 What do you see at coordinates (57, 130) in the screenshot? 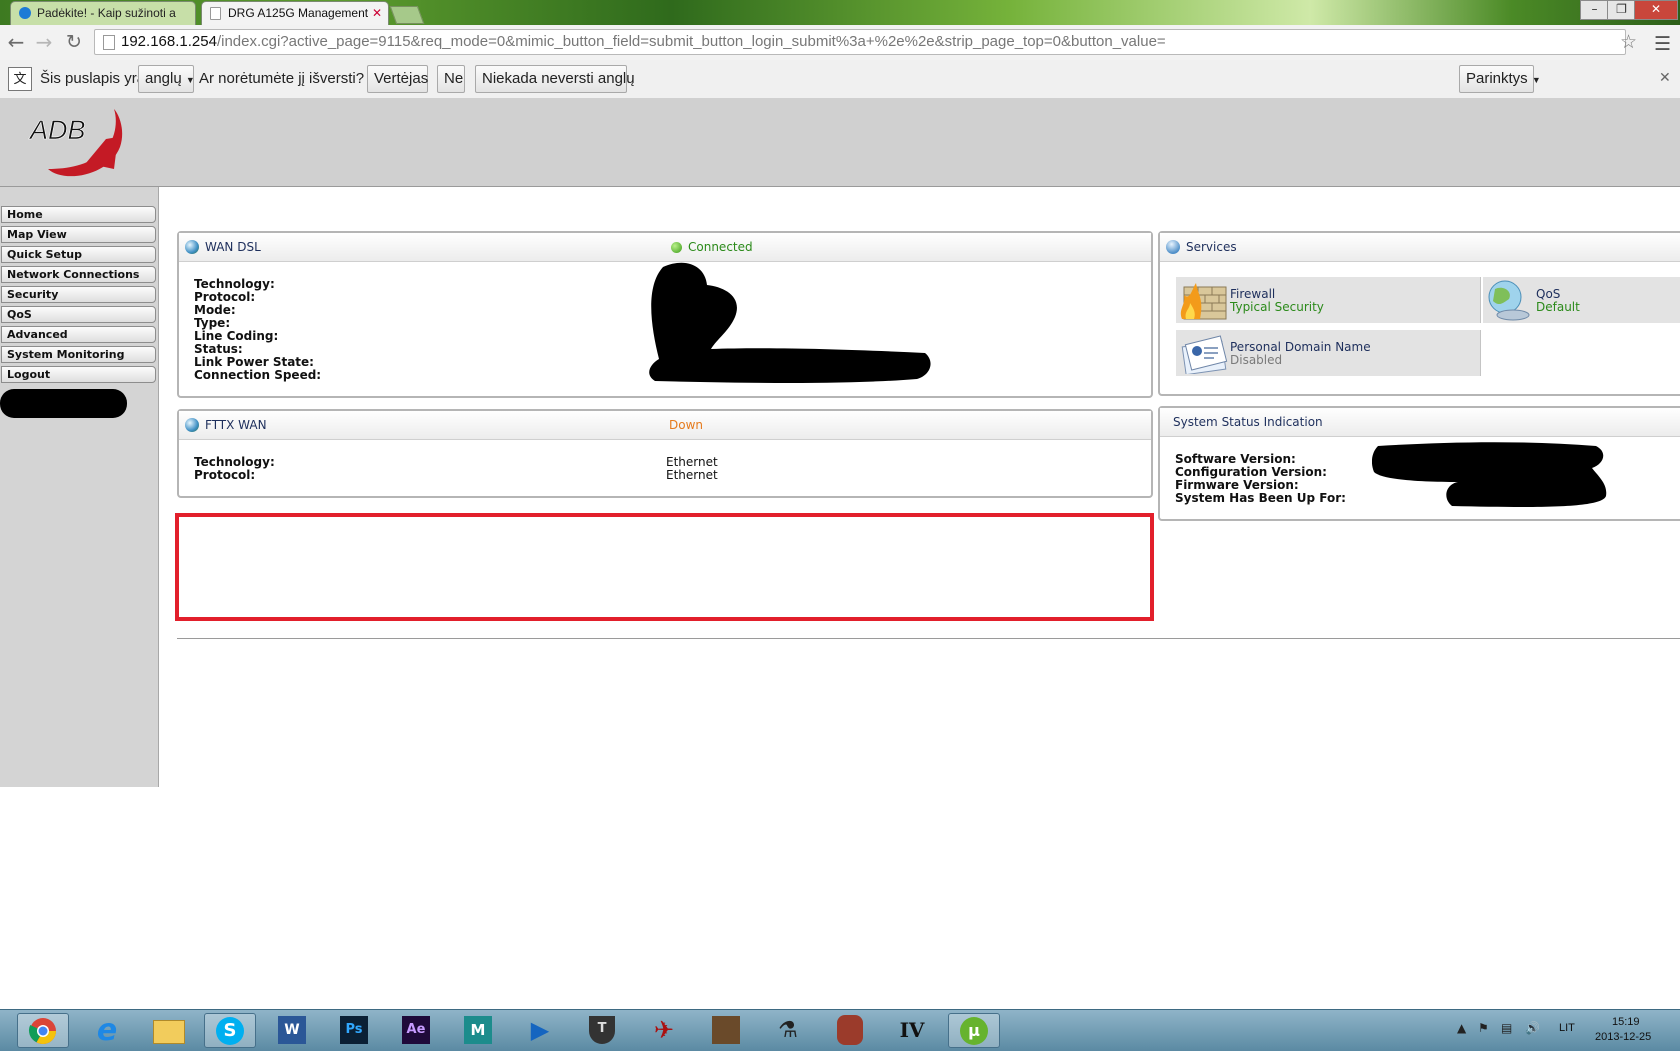
I see `svg-text: ADB` at bounding box center [57, 130].